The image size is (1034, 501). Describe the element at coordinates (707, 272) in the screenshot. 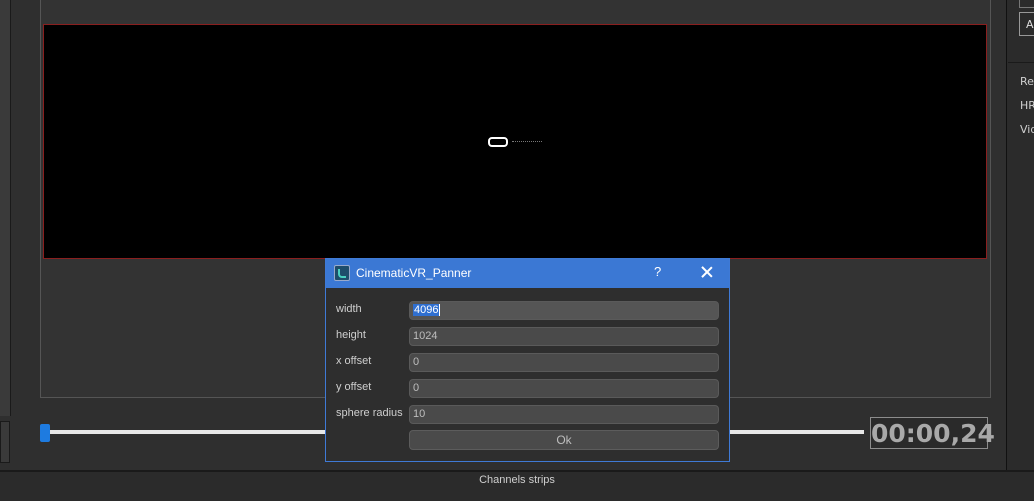

I see `close-icon` at that location.